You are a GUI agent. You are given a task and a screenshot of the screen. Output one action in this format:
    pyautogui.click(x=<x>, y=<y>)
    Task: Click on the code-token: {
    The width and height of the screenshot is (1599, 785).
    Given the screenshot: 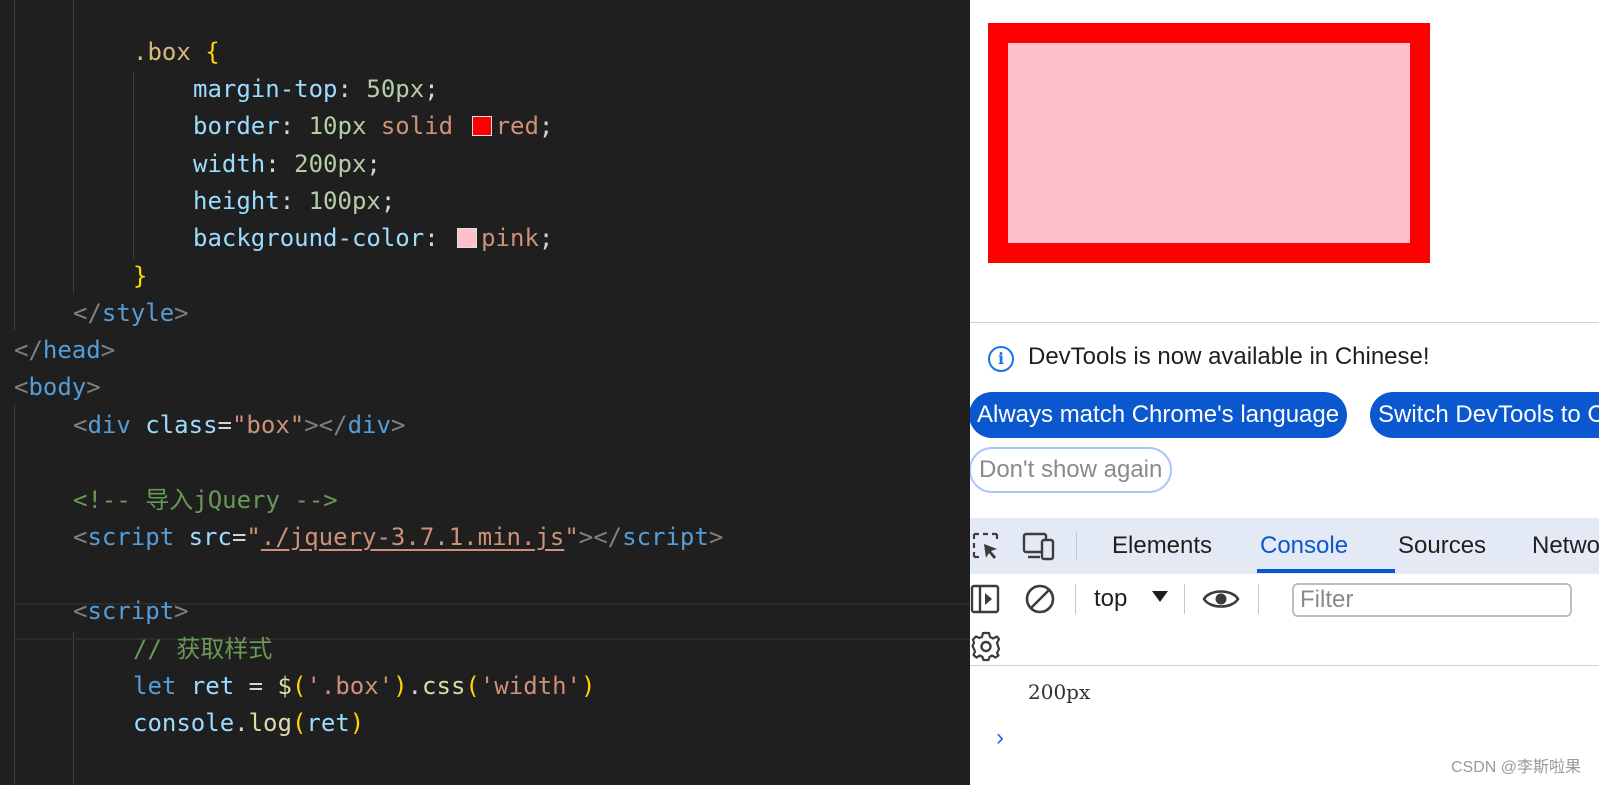 What is the action you would take?
    pyautogui.click(x=212, y=52)
    